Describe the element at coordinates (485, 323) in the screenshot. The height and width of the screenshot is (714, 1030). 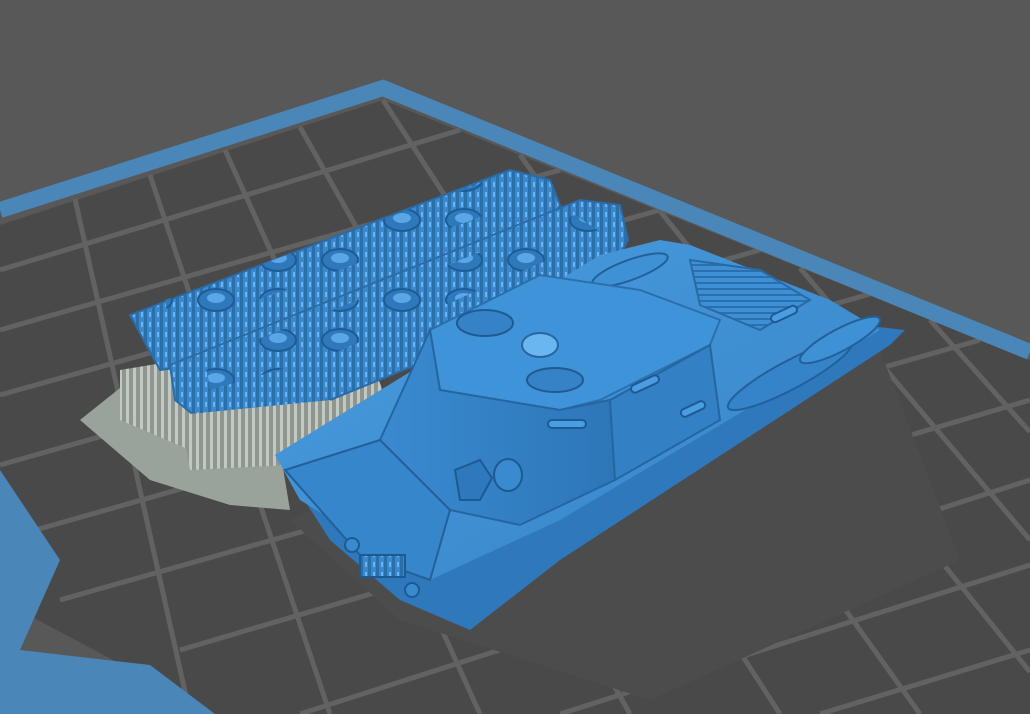
I see `commander-hatch` at that location.